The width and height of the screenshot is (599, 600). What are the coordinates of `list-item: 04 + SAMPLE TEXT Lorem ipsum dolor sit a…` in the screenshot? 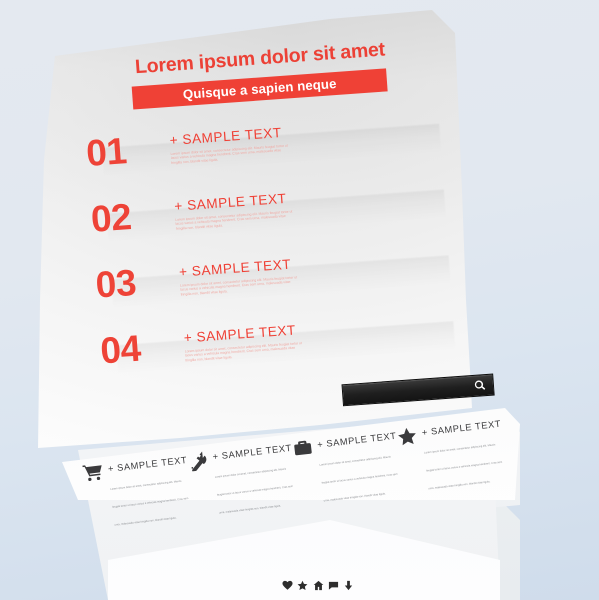 It's located at (273, 342).